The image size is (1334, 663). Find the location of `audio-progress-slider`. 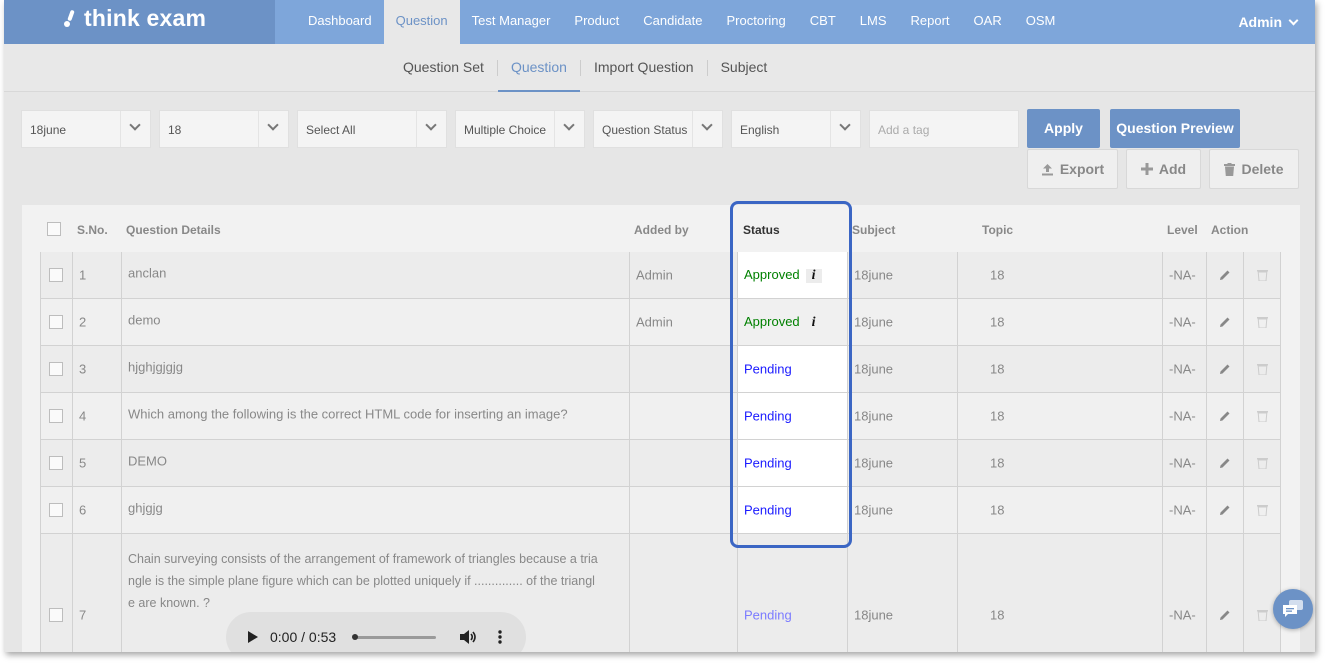

audio-progress-slider is located at coordinates (394, 637).